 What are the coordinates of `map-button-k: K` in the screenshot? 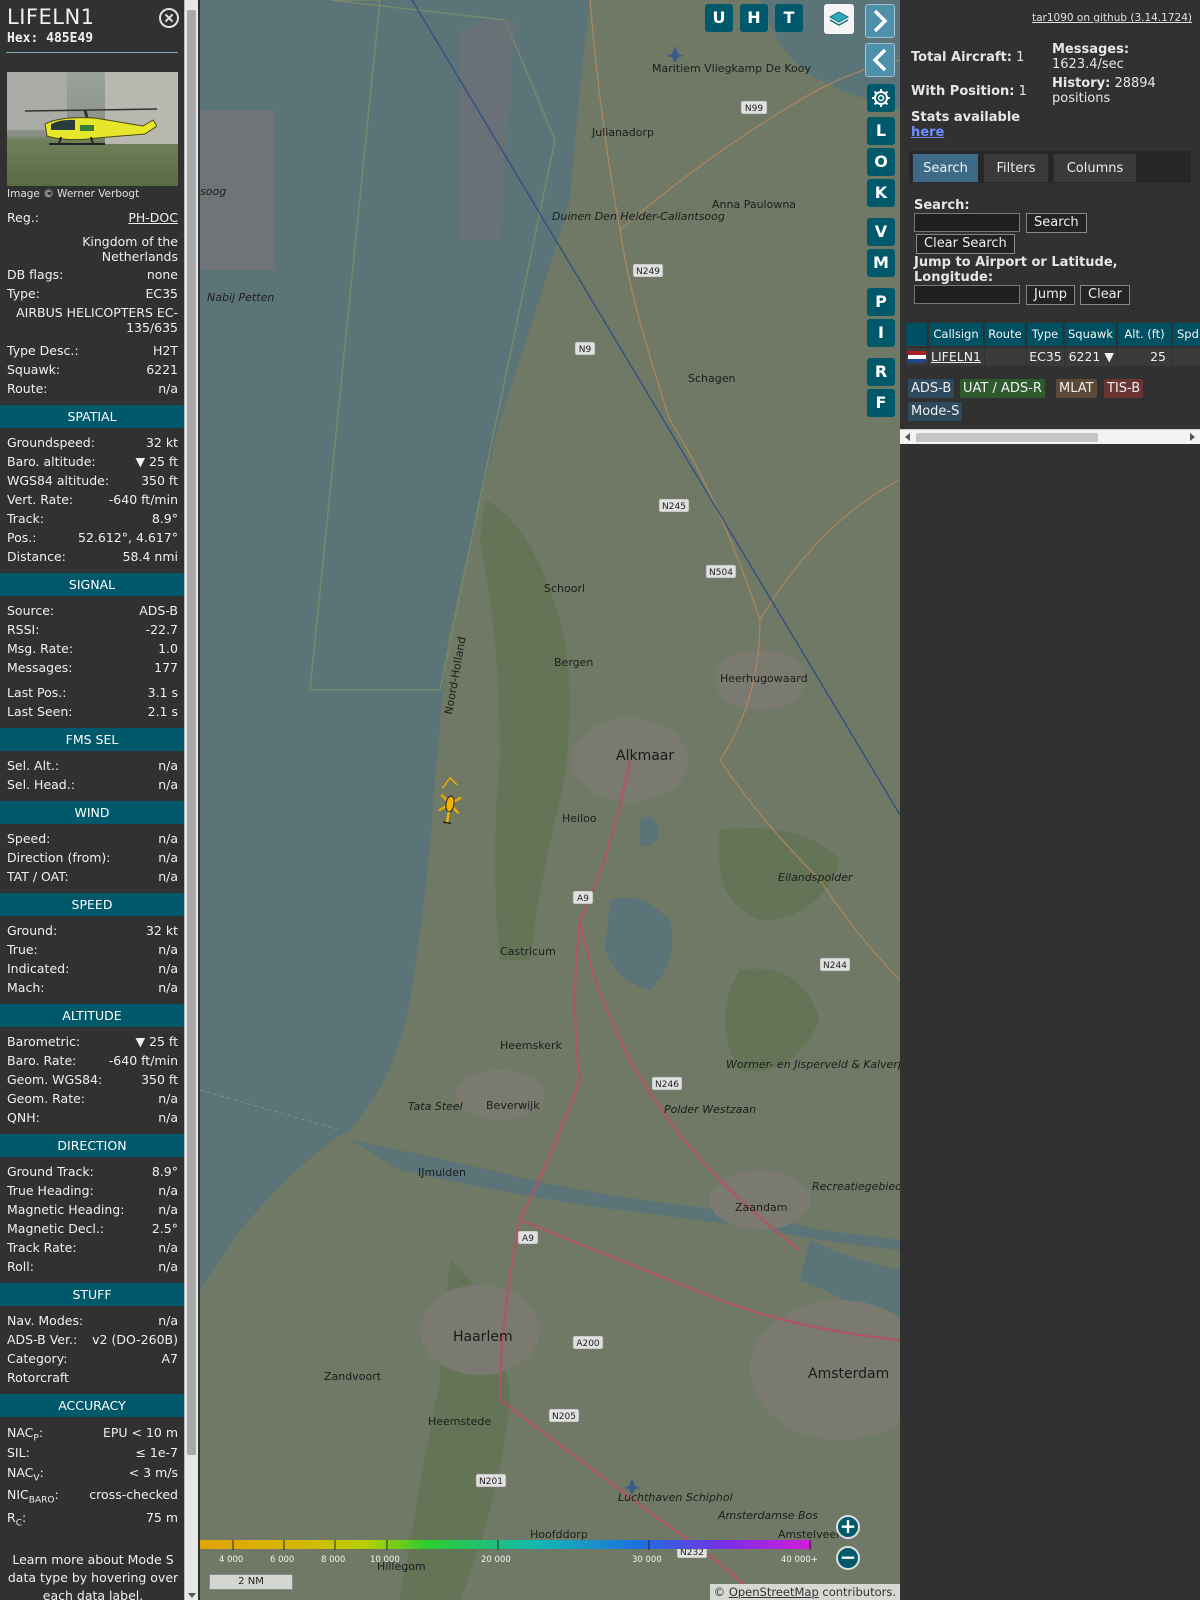 It's located at (881, 193).